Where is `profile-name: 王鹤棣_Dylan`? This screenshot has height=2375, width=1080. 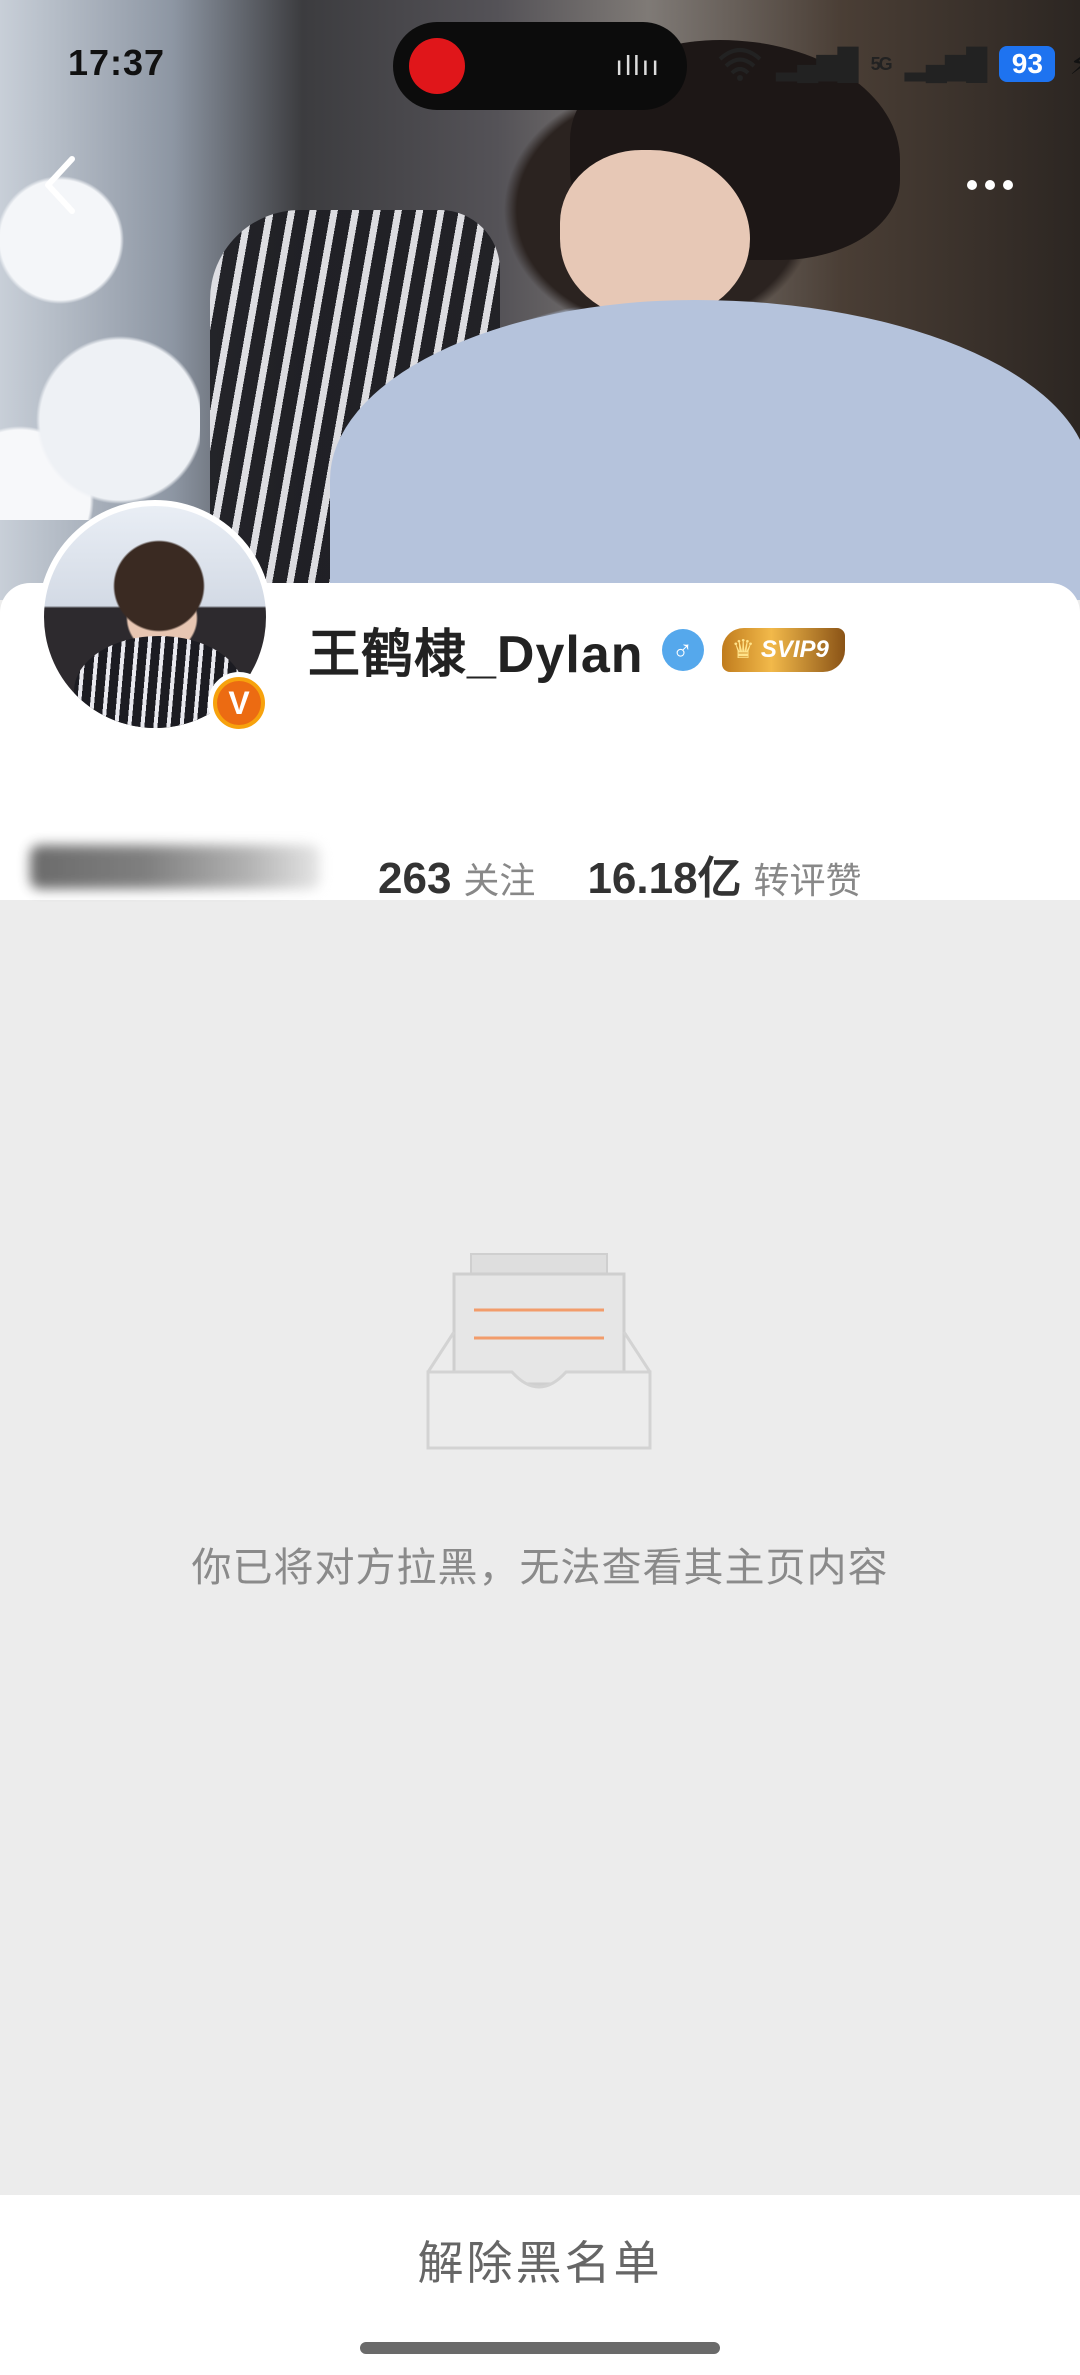
profile-name: 王鹤棣_Dylan is located at coordinates (476, 655).